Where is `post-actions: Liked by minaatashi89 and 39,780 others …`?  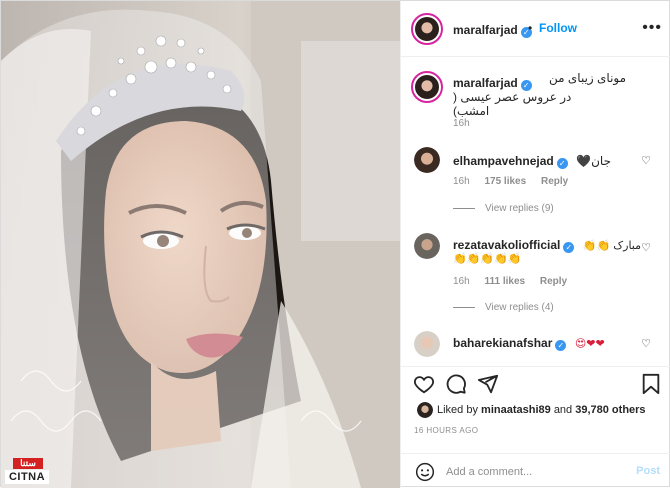 post-actions: Liked by minaatashi89 and 39,780 others … is located at coordinates (535, 427).